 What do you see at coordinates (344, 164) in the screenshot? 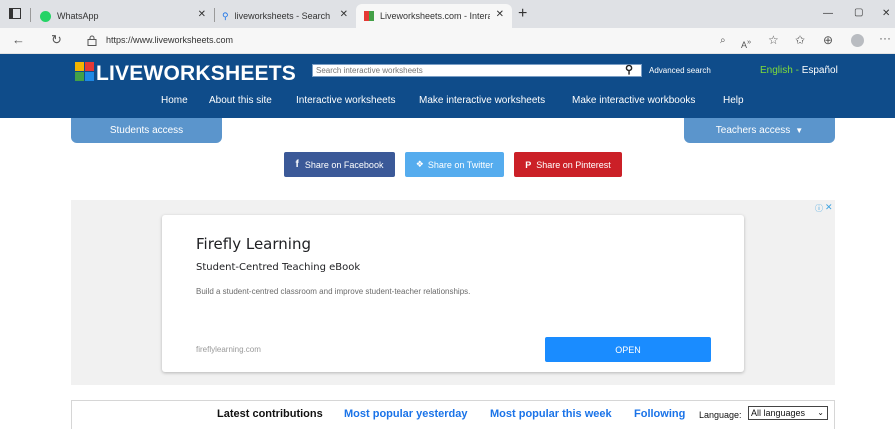
I see `share-facebook-label: Share on Facebook` at bounding box center [344, 164].